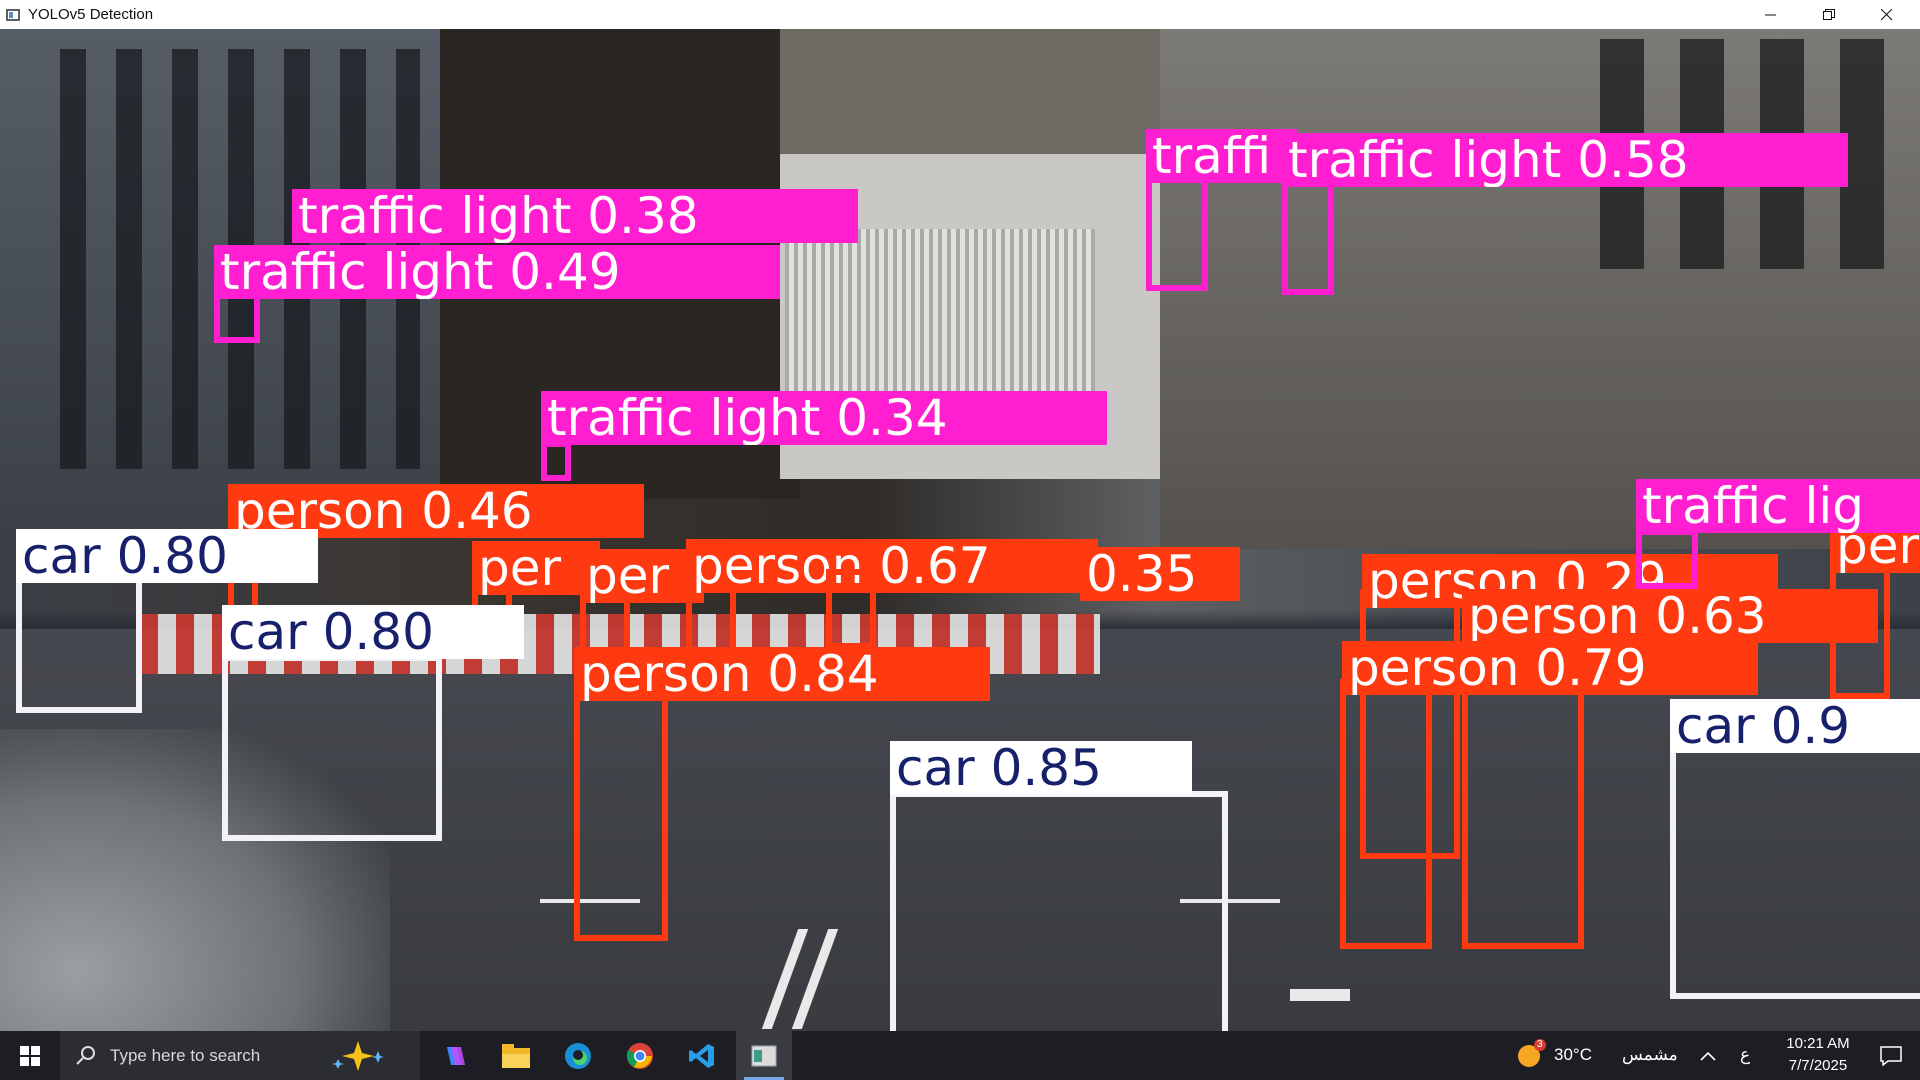  Describe the element at coordinates (497, 272) in the screenshot. I see `detection-label: traffic light 0.49` at that location.